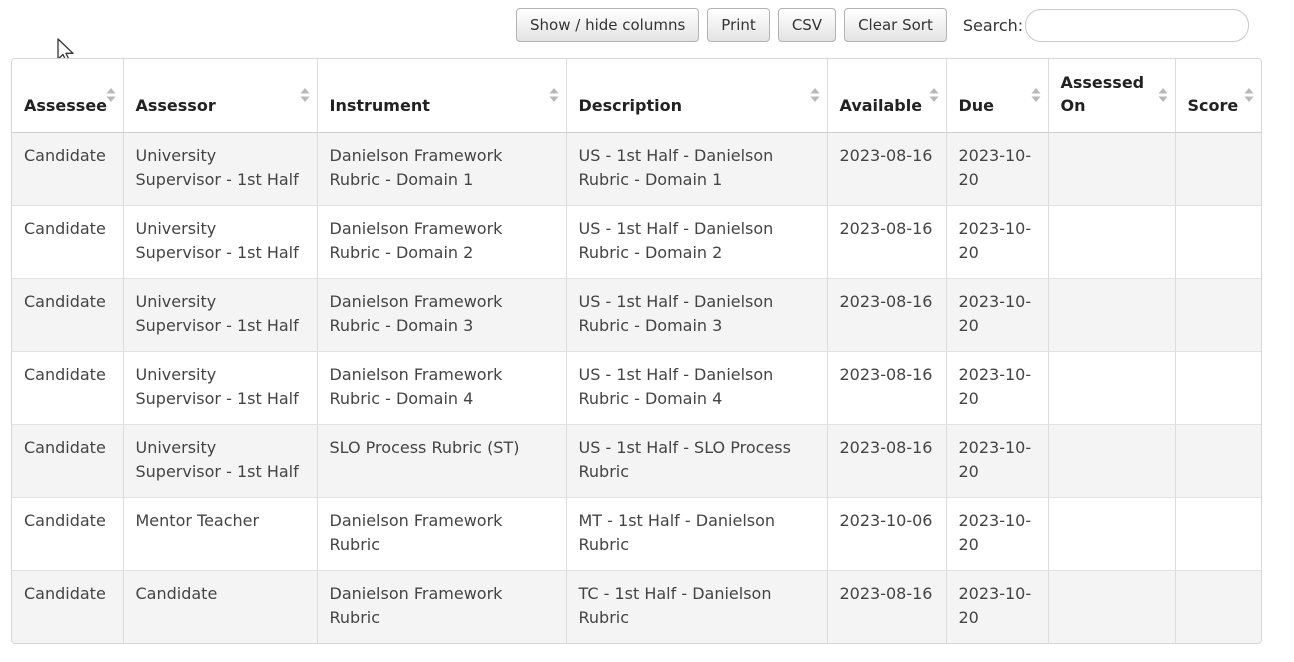 This screenshot has height=662, width=1294. What do you see at coordinates (608, 25) in the screenshot?
I see `show-hide-columns-button: Show / hide columns` at bounding box center [608, 25].